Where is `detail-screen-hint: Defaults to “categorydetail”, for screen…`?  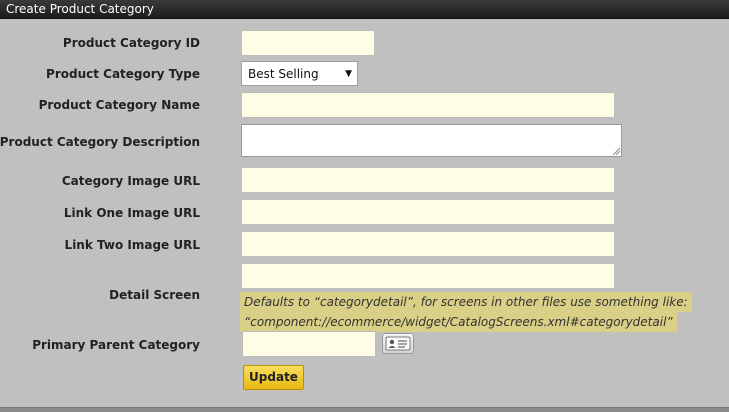 detail-screen-hint: Defaults to “categorydetail”, for screen… is located at coordinates (466, 312).